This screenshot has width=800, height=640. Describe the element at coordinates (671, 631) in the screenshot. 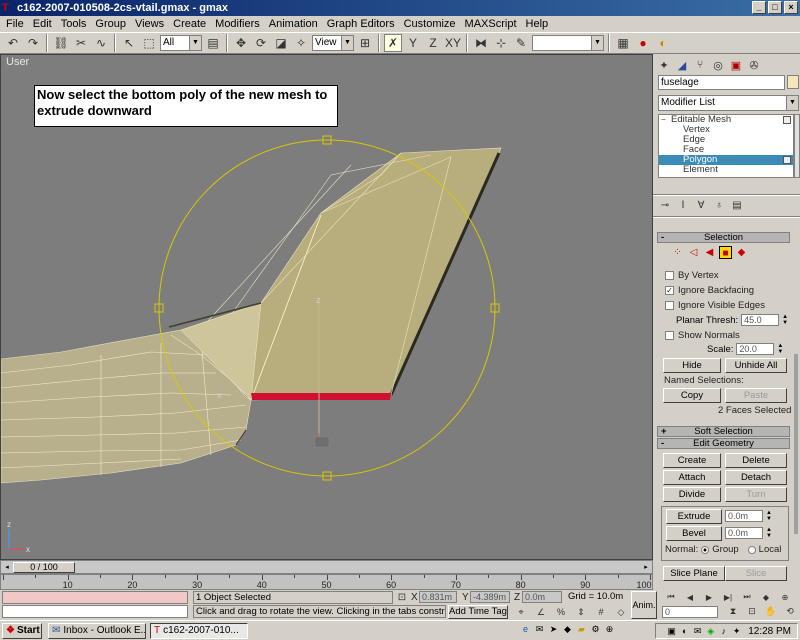

I see `tray-app-icon: ▣` at that location.